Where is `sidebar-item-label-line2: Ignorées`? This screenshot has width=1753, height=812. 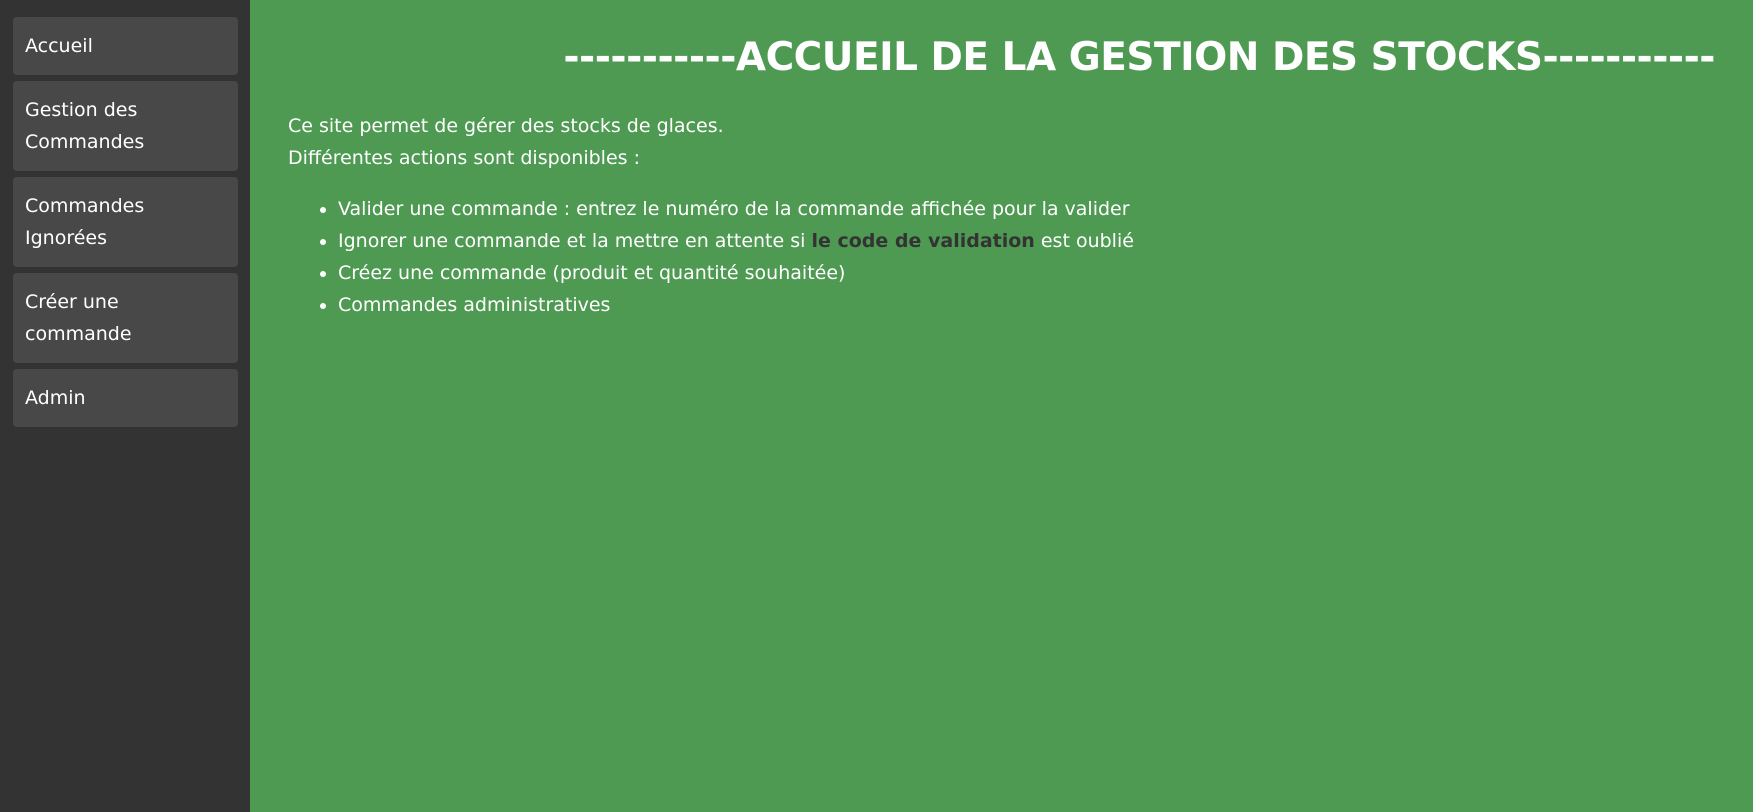 sidebar-item-label-line2: Ignorées is located at coordinates (66, 238).